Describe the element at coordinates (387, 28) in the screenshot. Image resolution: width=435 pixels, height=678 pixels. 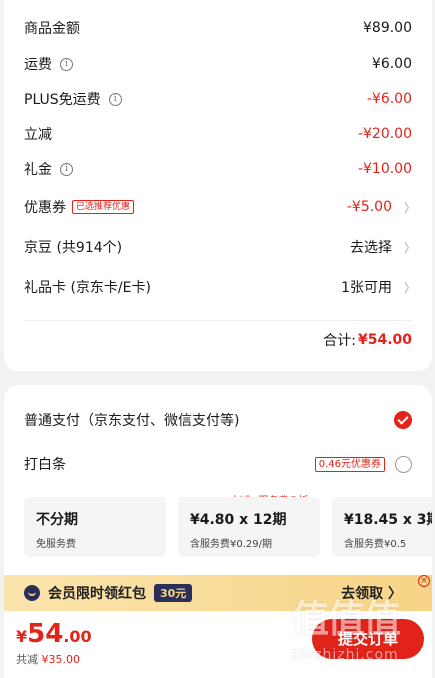
I see `goods-amount-value: ¥89.00` at that location.